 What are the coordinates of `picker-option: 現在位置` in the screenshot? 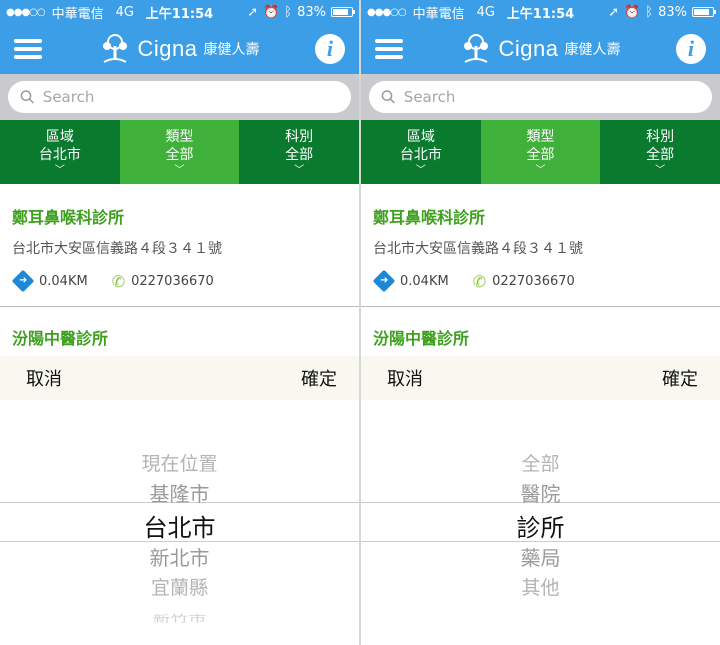 It's located at (179, 462).